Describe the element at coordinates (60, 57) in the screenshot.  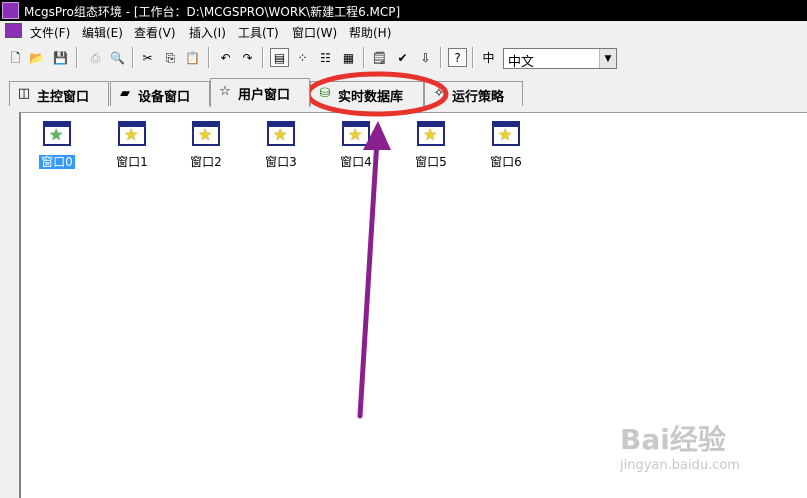
I see `save-icon: 💾` at that location.